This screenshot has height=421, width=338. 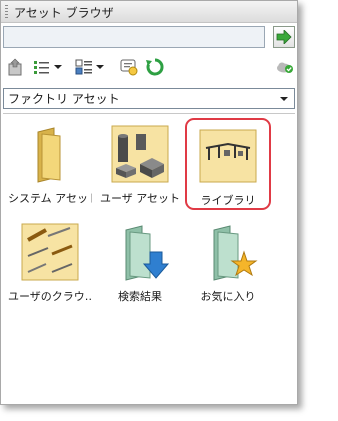 What do you see at coordinates (64, 99) in the screenshot?
I see `category-selected-value: ファクトリ アセット` at bounding box center [64, 99].